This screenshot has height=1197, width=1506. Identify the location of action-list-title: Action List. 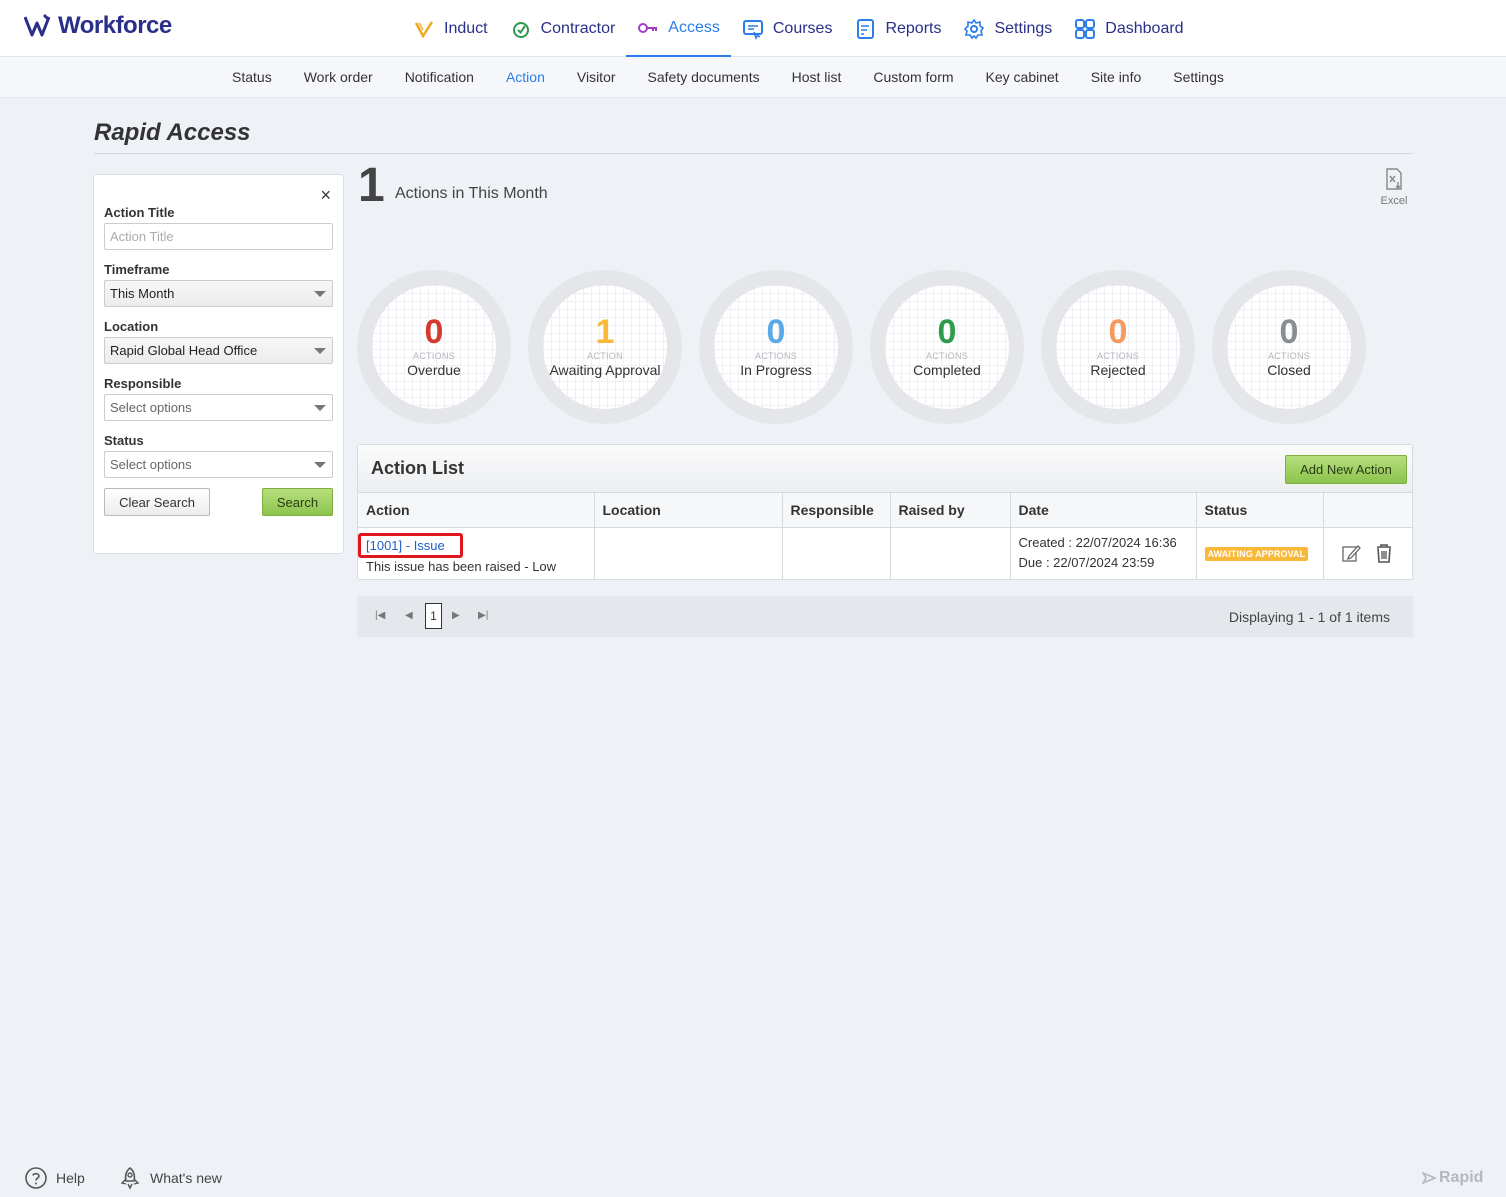
(417, 468).